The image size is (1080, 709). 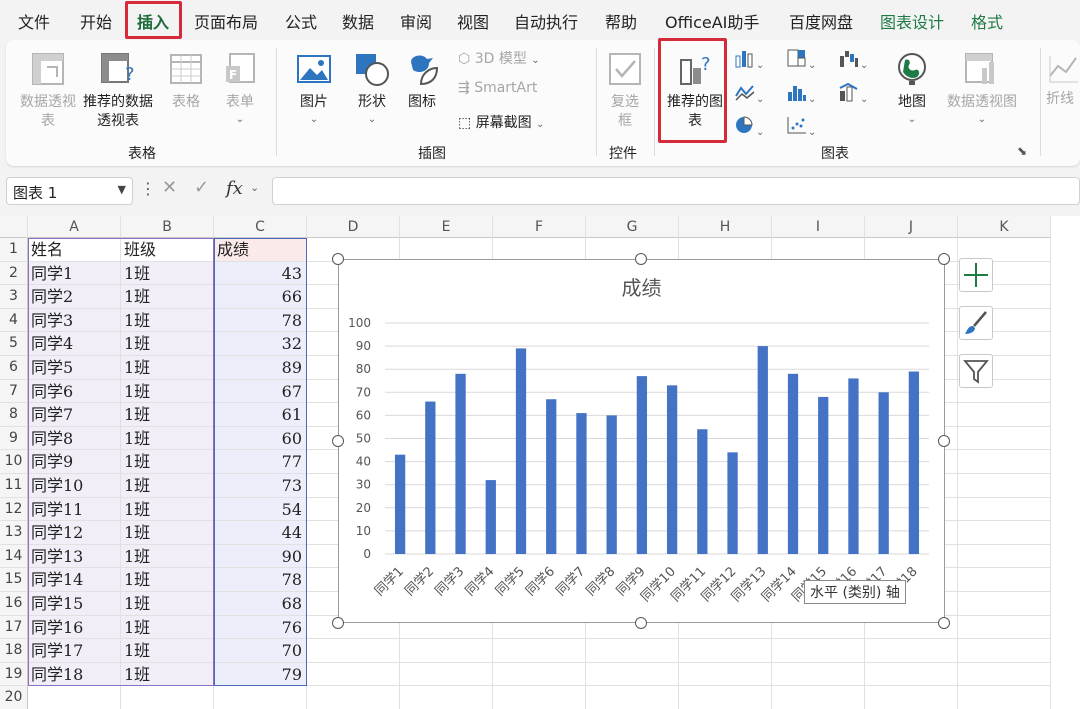 What do you see at coordinates (96, 21) in the screenshot?
I see `tab-home: 开始` at bounding box center [96, 21].